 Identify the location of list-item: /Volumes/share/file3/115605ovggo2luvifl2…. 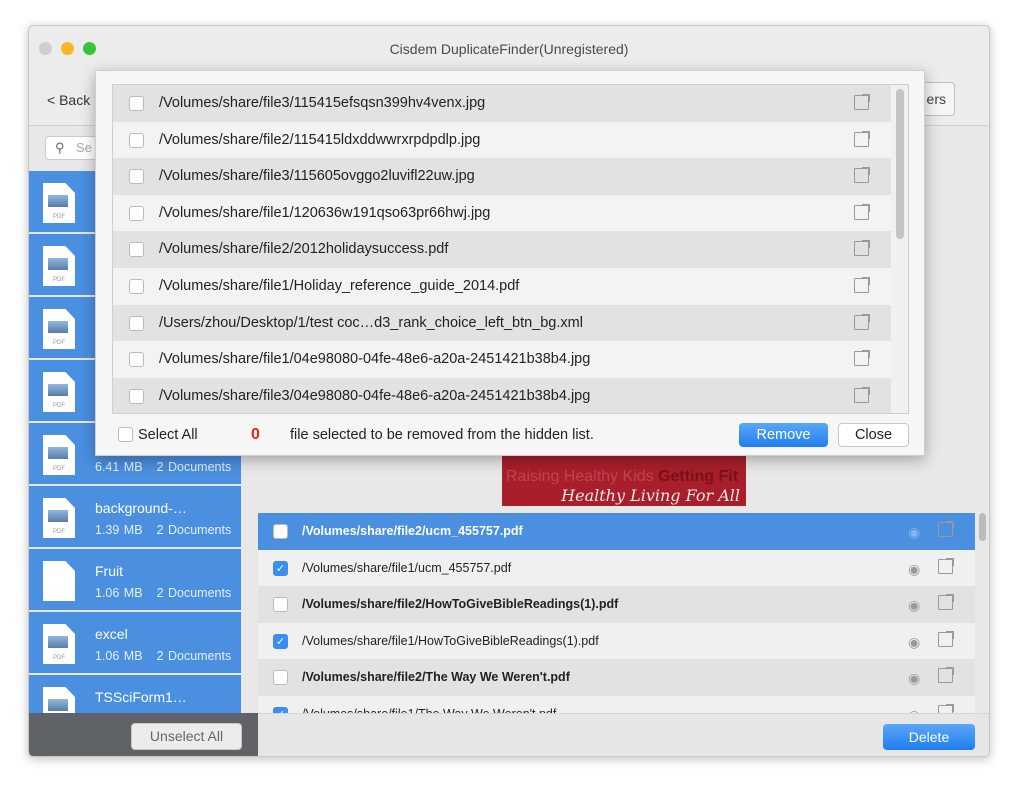
(502, 177).